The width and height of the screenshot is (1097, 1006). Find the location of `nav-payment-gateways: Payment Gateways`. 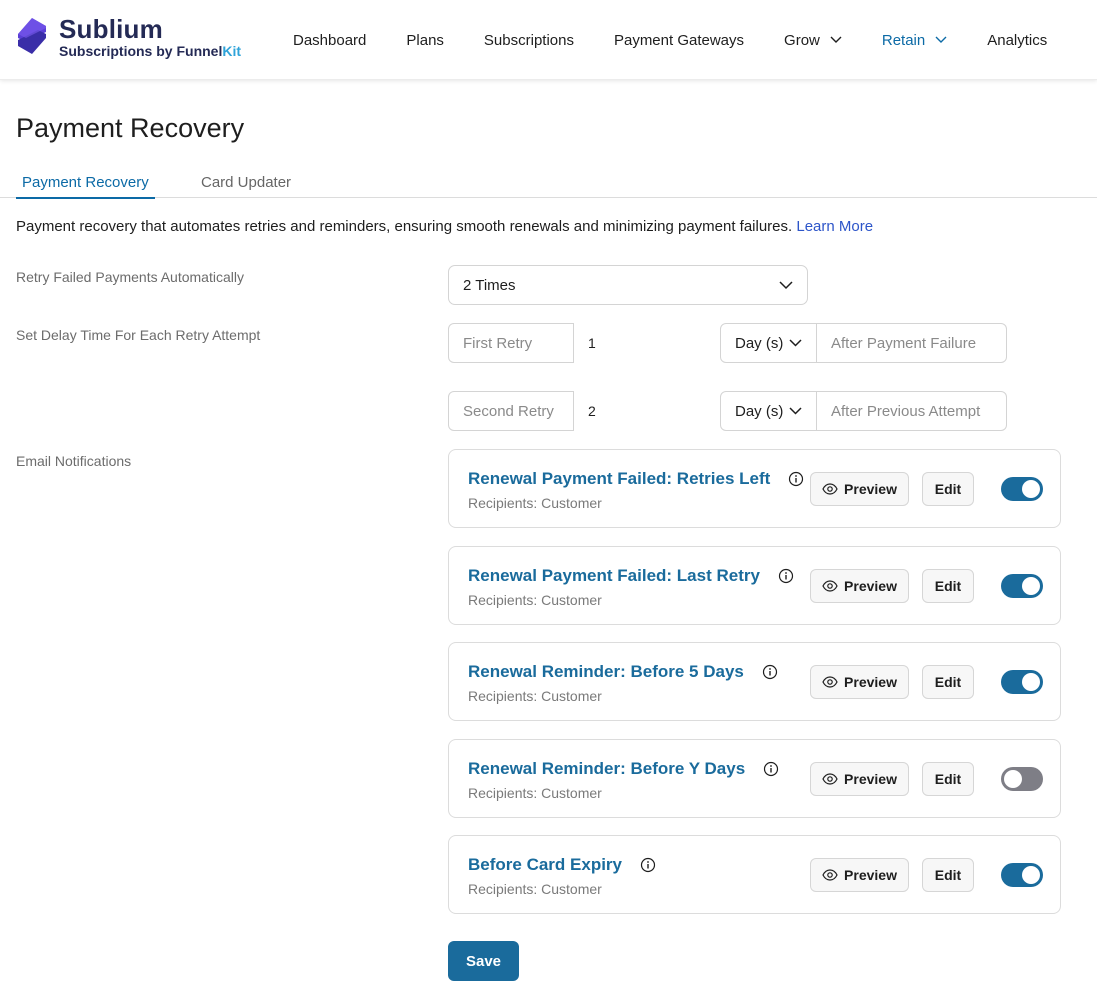

nav-payment-gateways: Payment Gateways is located at coordinates (679, 40).